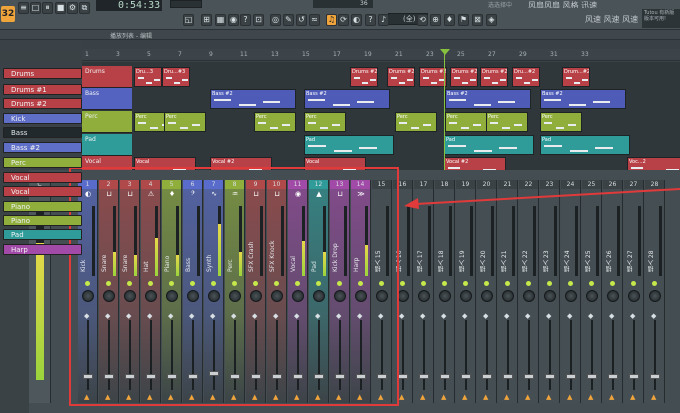 The image size is (680, 413). I want to click on mixer-strip: 22 插入 22 ◆ ▲, so click(529, 291).